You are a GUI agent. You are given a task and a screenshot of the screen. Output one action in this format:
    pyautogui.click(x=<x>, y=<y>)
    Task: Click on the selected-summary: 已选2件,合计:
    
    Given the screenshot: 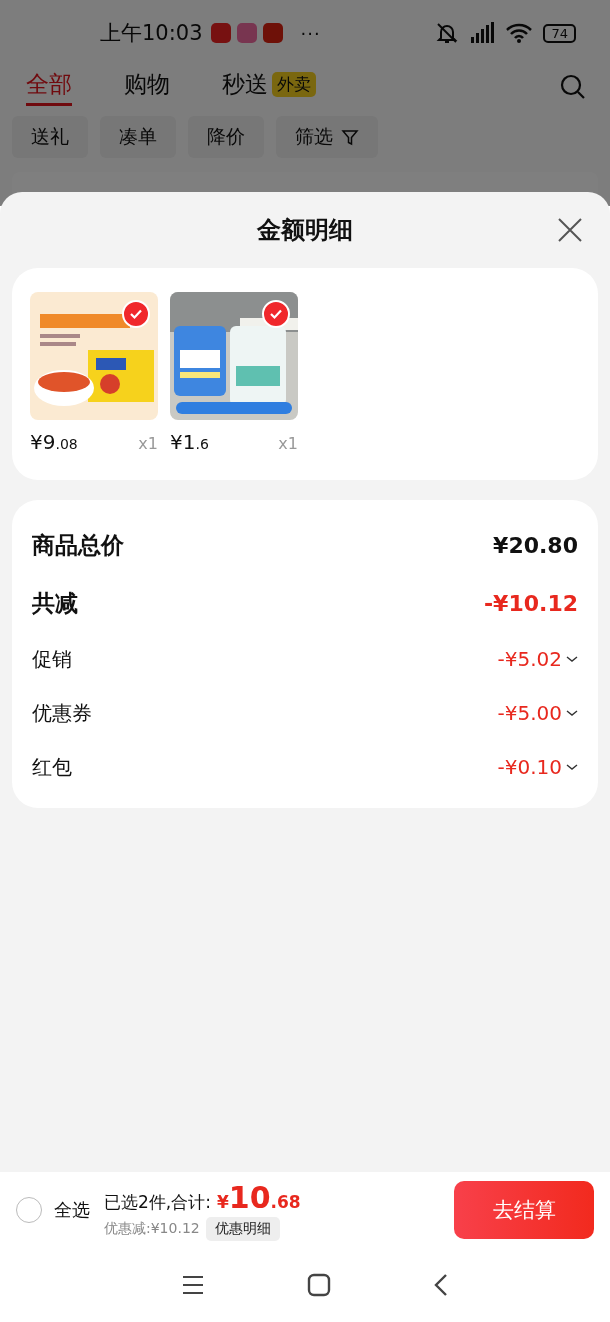 What is the action you would take?
    pyautogui.click(x=157, y=1202)
    